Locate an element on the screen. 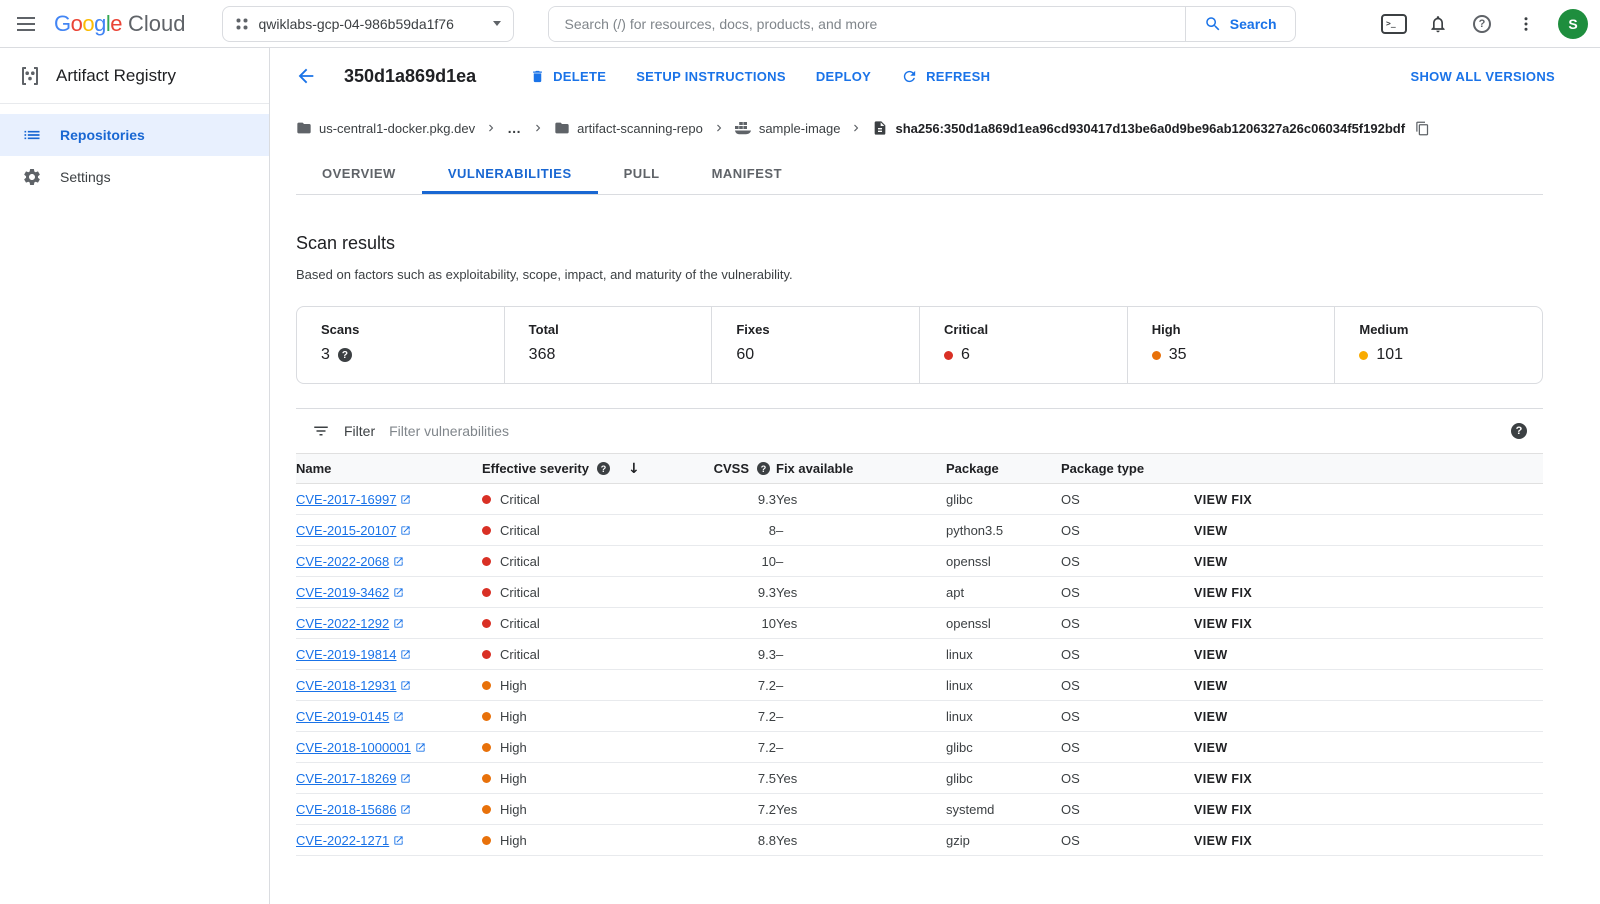  cve-id: CVE-2018-12931 is located at coordinates (346, 685).